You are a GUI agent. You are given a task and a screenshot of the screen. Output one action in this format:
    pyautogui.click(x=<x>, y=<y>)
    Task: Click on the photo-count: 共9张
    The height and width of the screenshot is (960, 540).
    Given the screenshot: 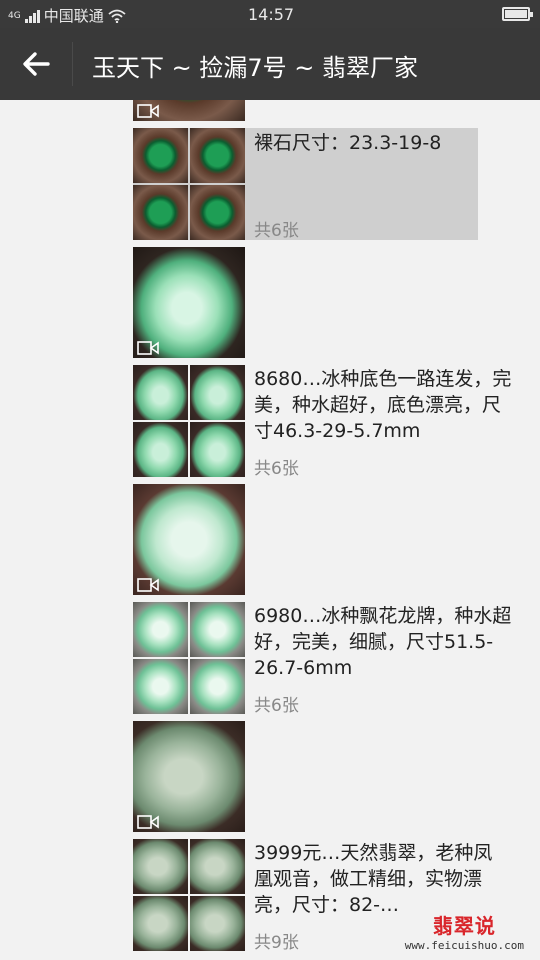 What is the action you would take?
    pyautogui.click(x=276, y=943)
    